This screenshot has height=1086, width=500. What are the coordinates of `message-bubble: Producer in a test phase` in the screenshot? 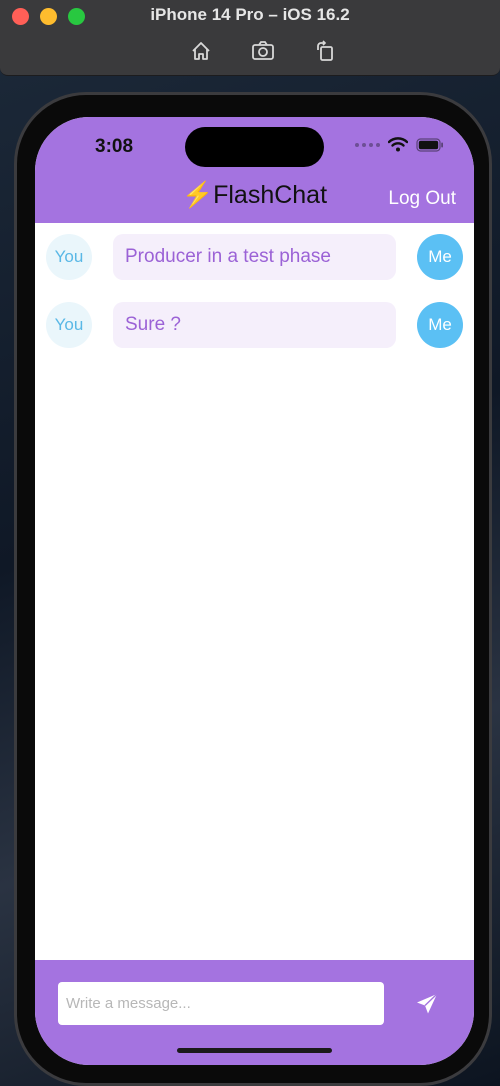 It's located at (254, 257).